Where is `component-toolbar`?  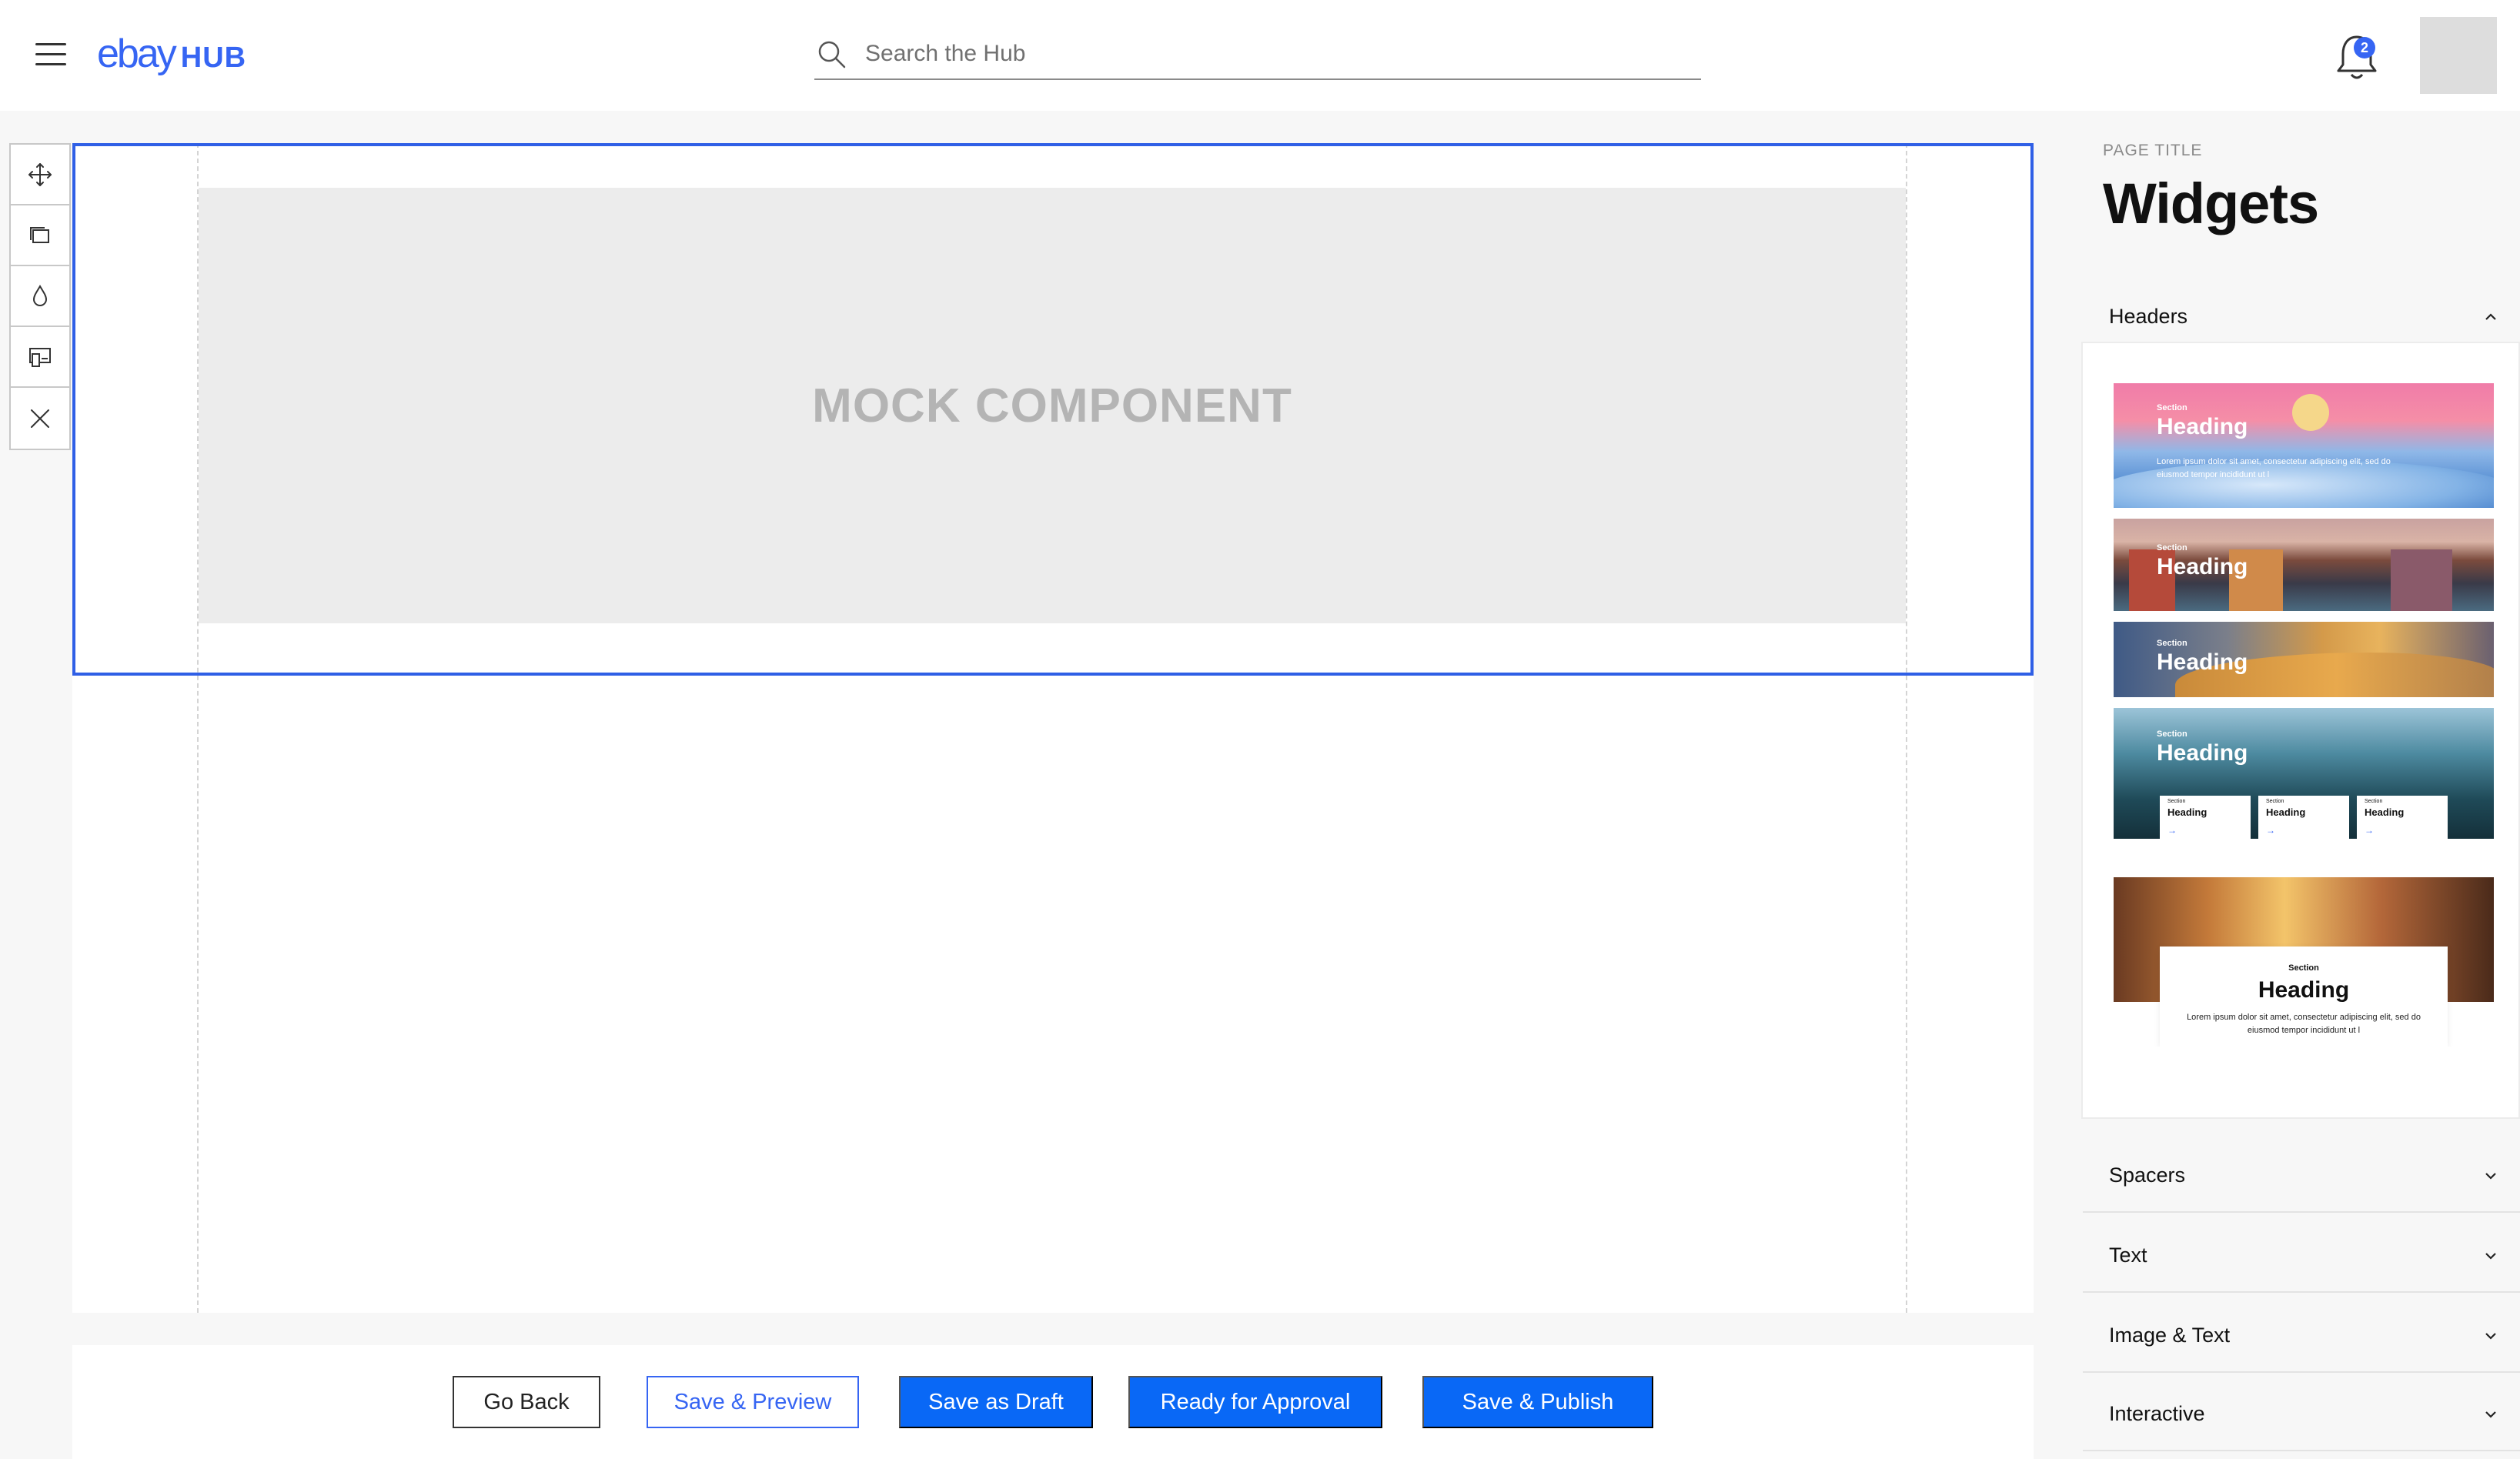 component-toolbar is located at coordinates (40, 296).